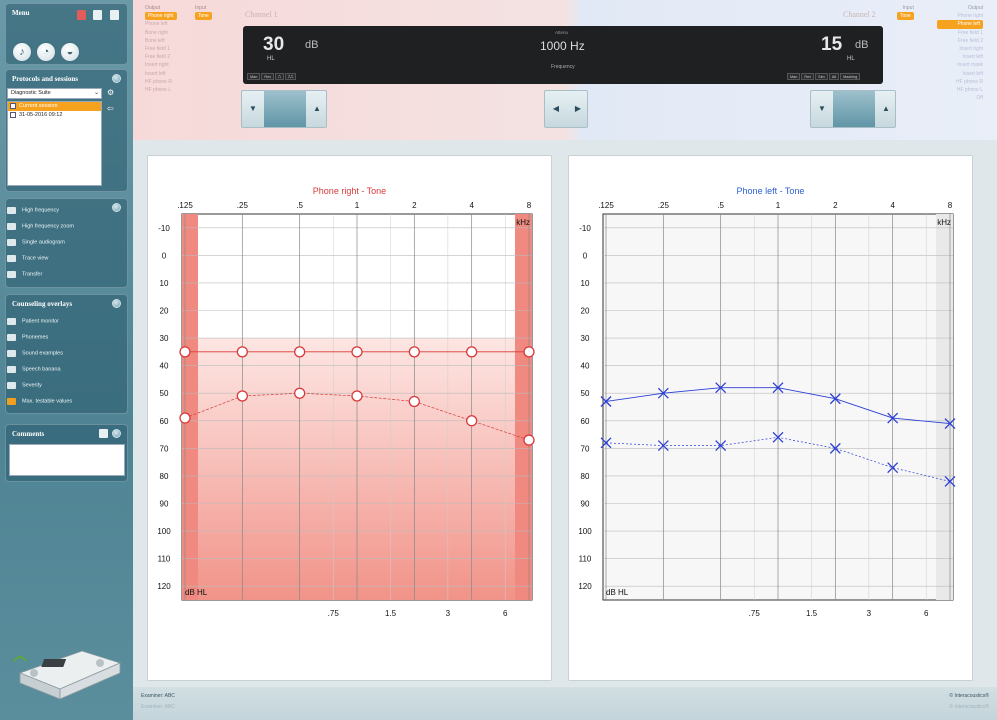 Image resolution: width=997 pixels, height=720 pixels. What do you see at coordinates (617, 592) in the screenshot?
I see `dbhl-label: dB HL` at bounding box center [617, 592].